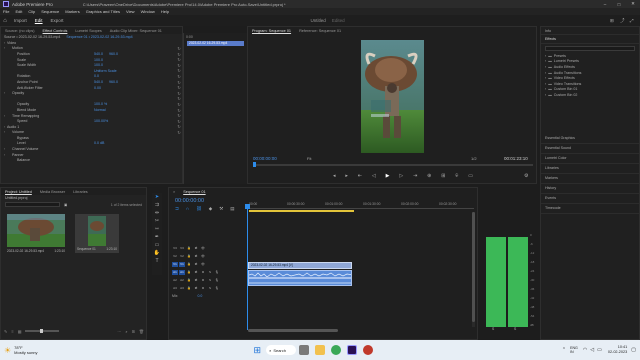 The image size is (640, 360). I want to click on captions-icon: ▤, so click(232, 209).